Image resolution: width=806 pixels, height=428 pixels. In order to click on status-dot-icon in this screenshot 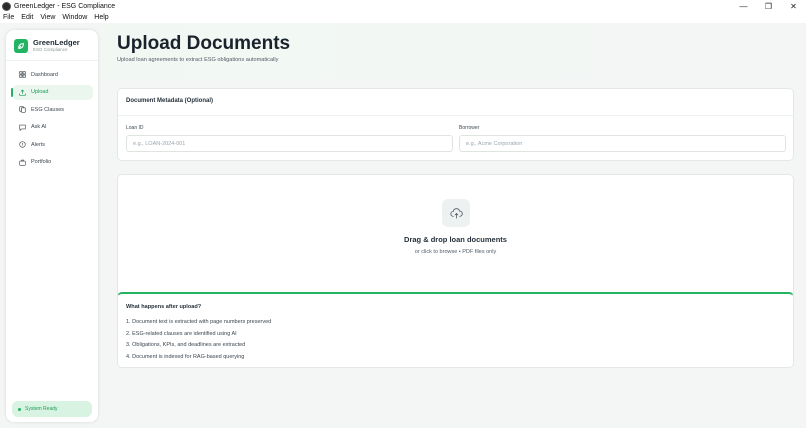, I will do `click(19, 409)`.